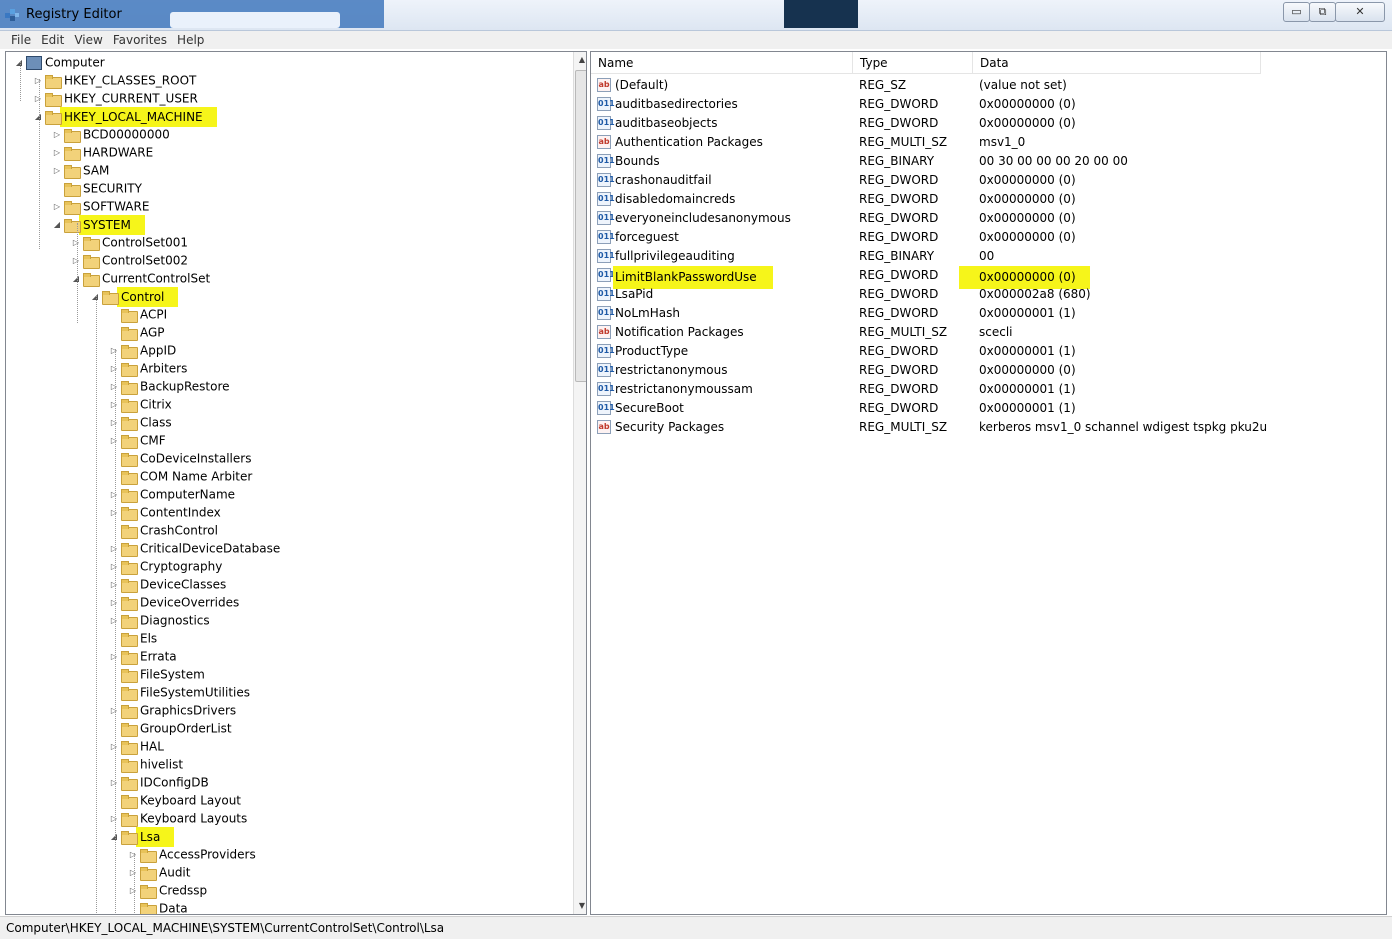 This screenshot has width=1392, height=945. I want to click on tree-node-acpi: ACPI, so click(138, 314).